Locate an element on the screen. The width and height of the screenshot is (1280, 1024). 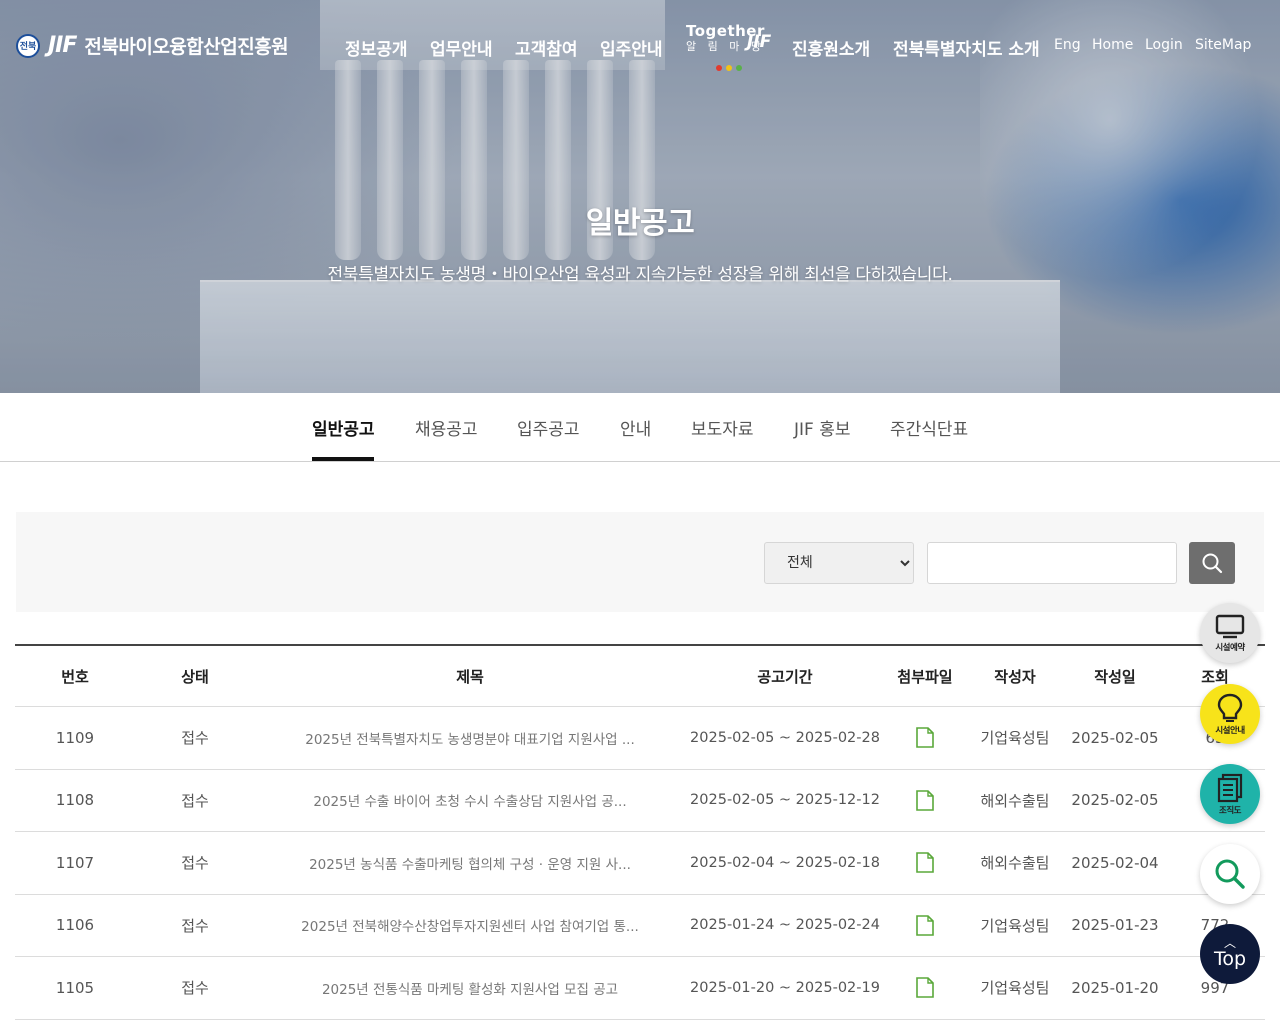
search-category-select: 전체 is located at coordinates (839, 563).